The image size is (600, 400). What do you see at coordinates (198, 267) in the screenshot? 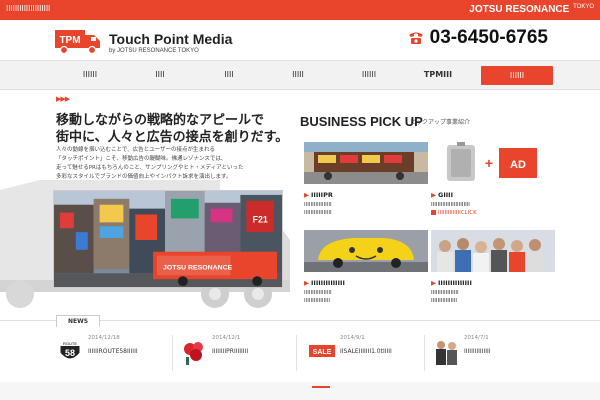
I see `banner-brand-text: JOTSU RESONANCE` at bounding box center [198, 267].